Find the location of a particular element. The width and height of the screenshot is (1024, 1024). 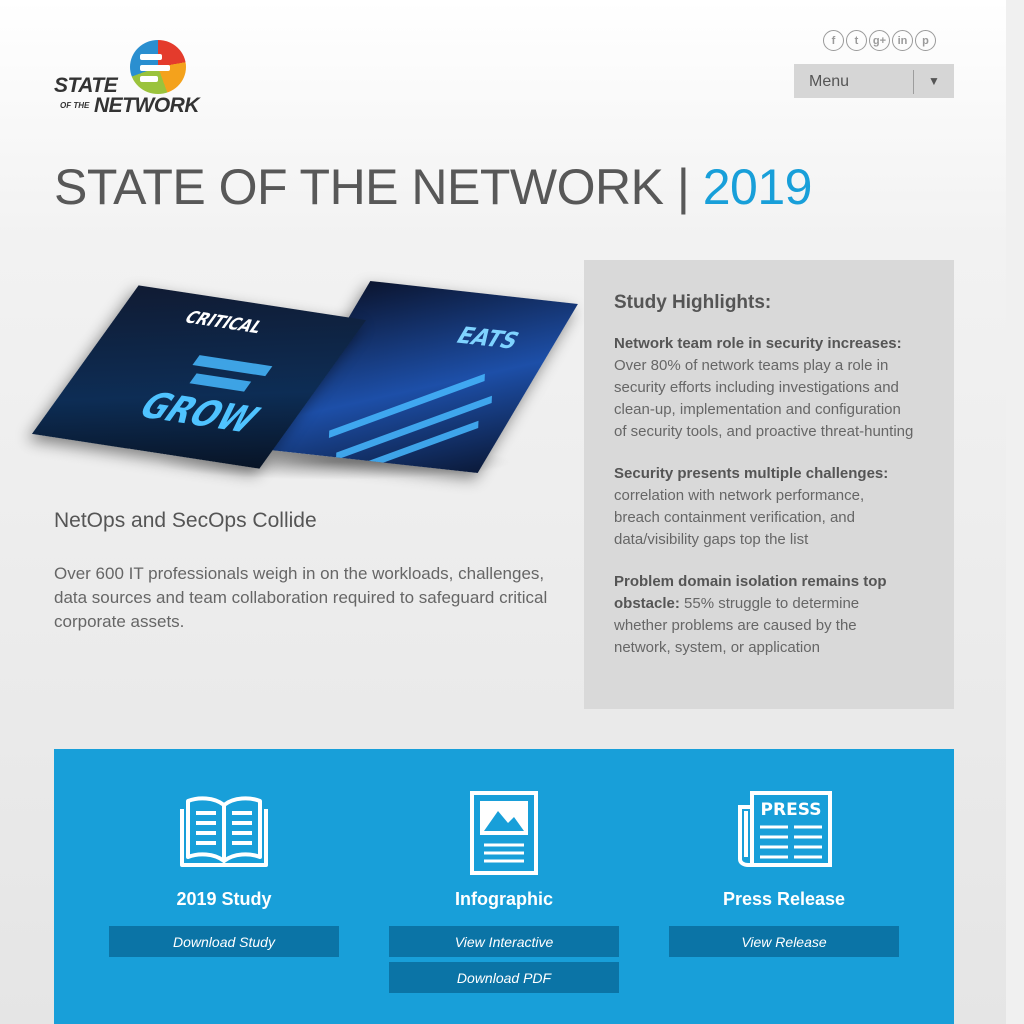

resource-press-label: Press Release is located at coordinates (784, 899).